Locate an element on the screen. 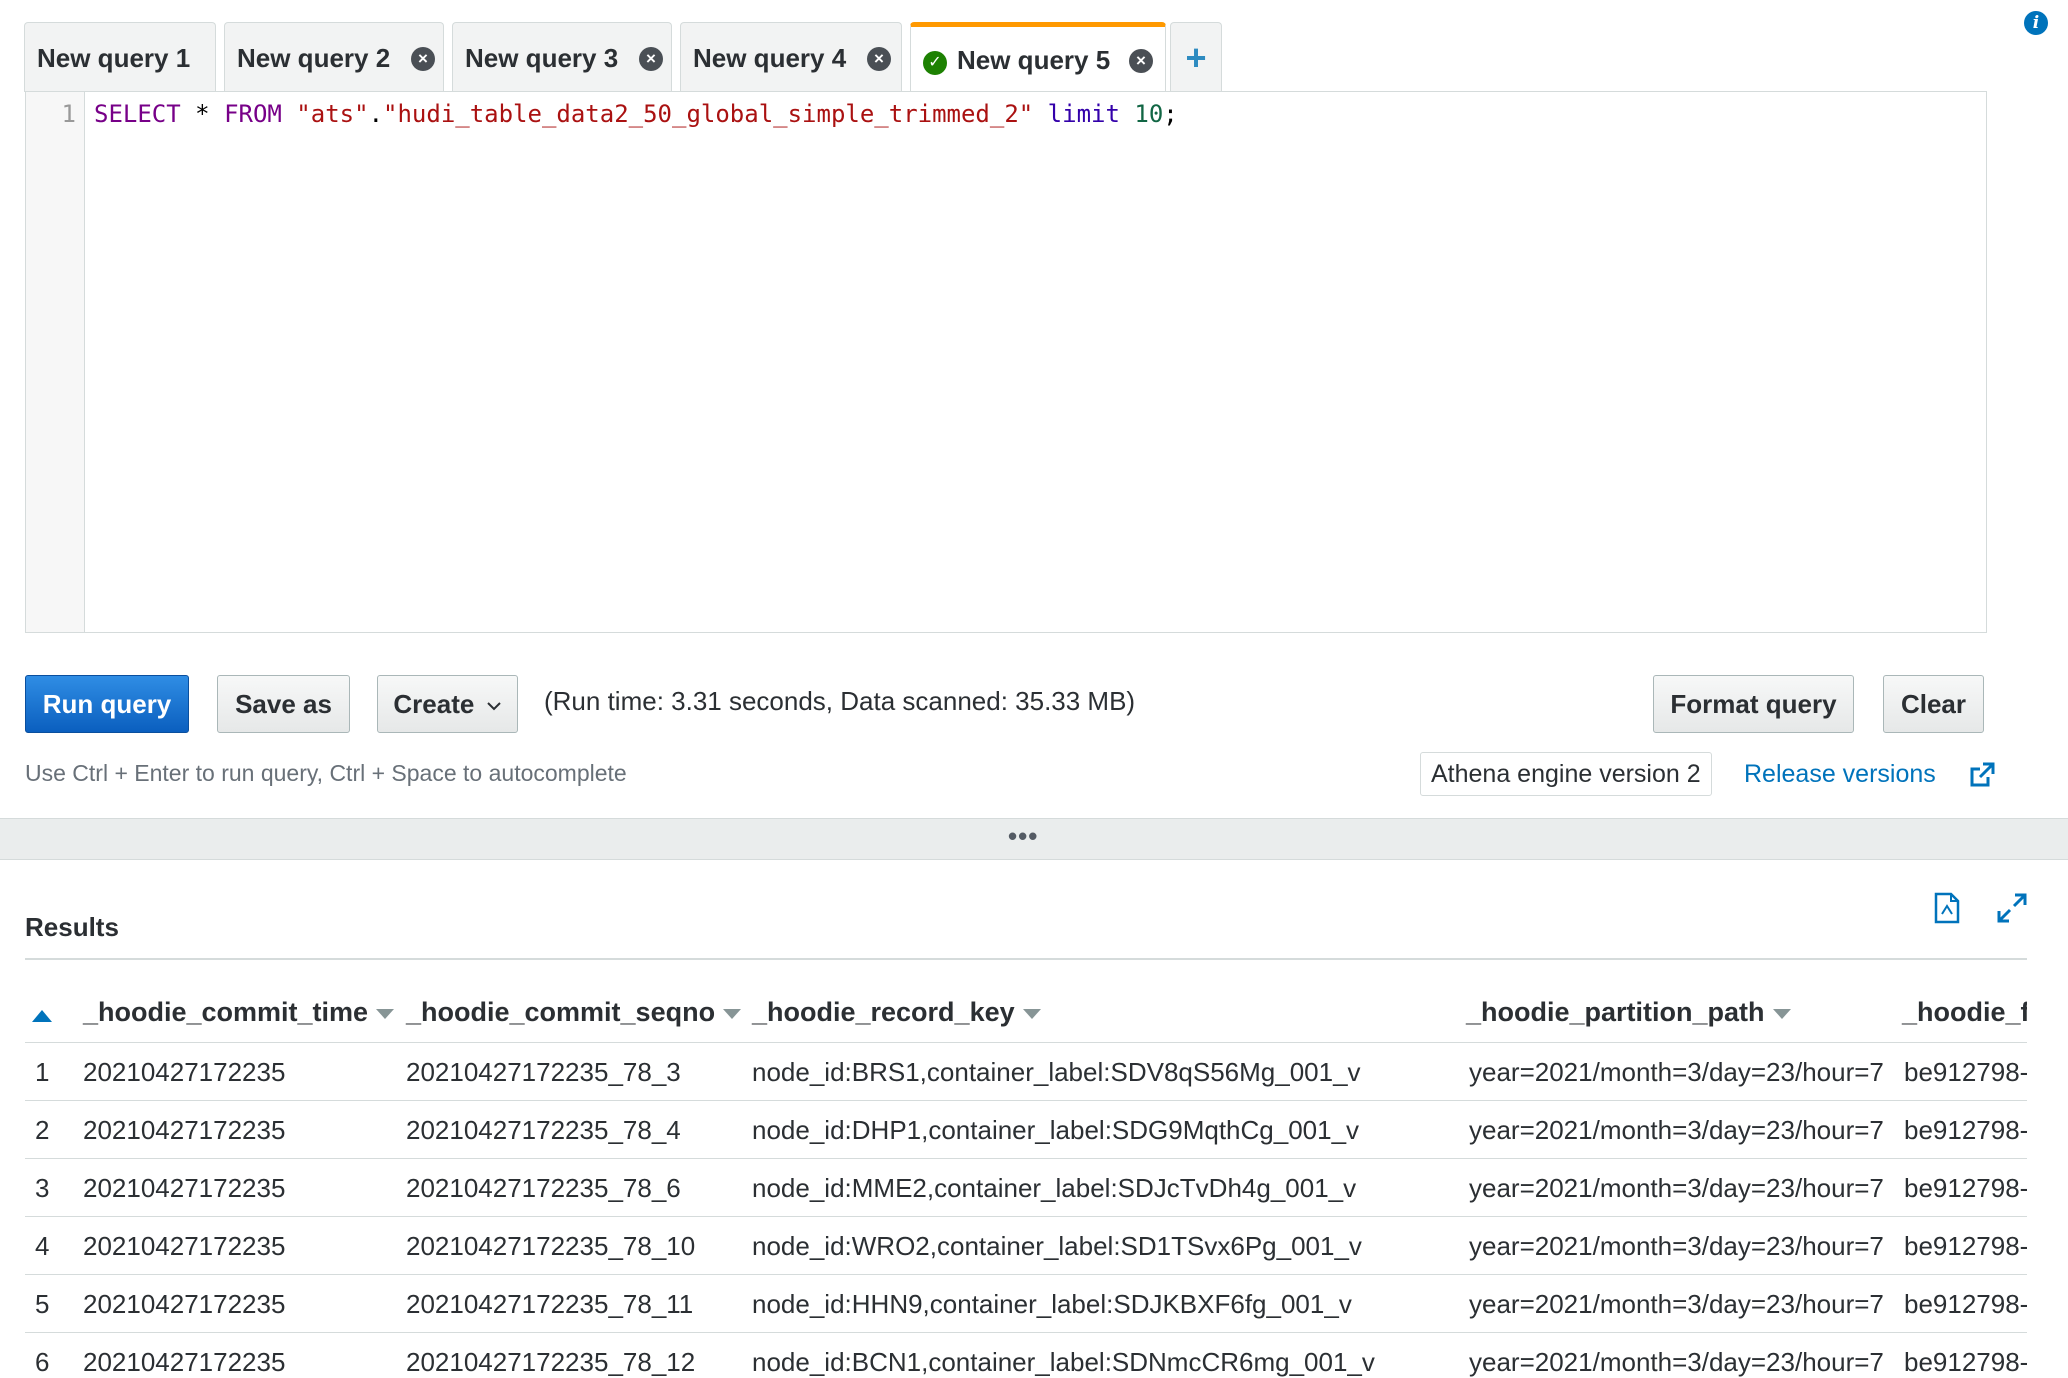 This screenshot has height=1378, width=2068. run-query-button: Run query is located at coordinates (107, 704).